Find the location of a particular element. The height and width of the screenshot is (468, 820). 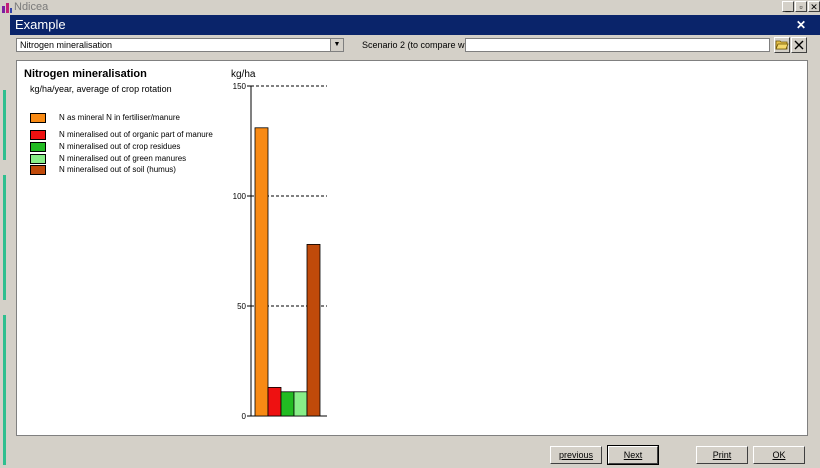

close-app-button: ✕ is located at coordinates (814, 6).